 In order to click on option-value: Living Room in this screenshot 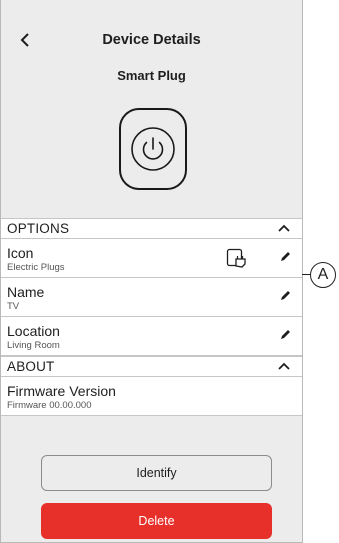, I will do `click(33, 345)`.